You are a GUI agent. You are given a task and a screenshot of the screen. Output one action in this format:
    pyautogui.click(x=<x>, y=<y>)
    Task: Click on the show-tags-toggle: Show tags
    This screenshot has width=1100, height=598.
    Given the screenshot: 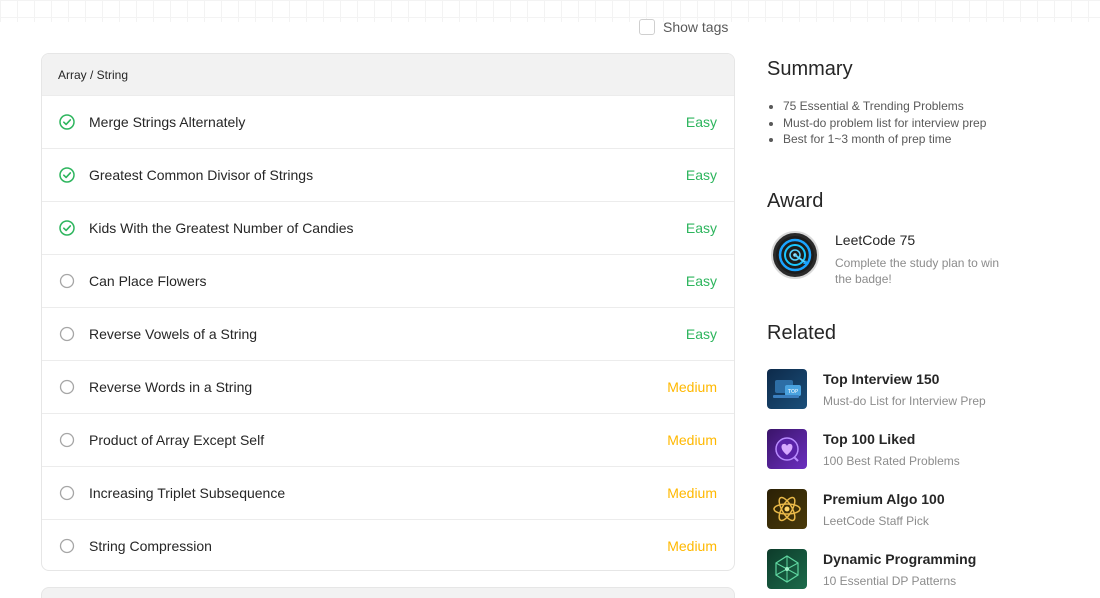 What is the action you would take?
    pyautogui.click(x=683, y=27)
    